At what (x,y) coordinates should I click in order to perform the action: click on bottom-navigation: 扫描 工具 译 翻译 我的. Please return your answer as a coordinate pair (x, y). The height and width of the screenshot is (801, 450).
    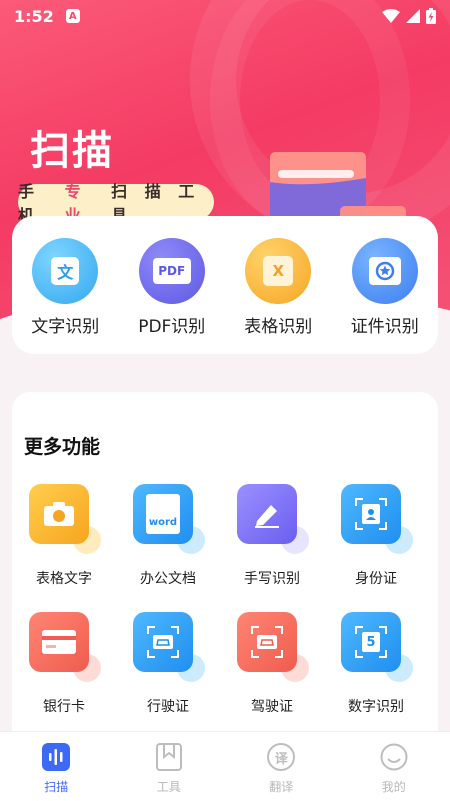
    Looking at the image, I should click on (225, 766).